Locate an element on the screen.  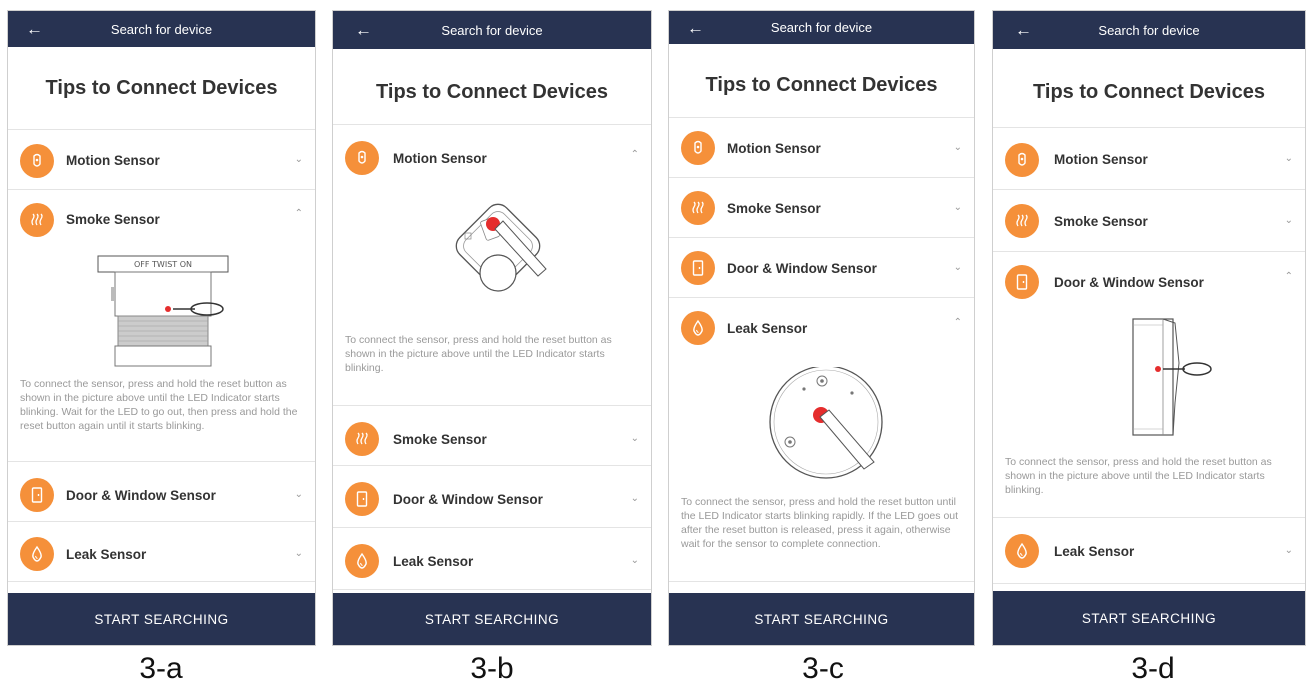
smoke-sensor-icon is located at coordinates (698, 208).